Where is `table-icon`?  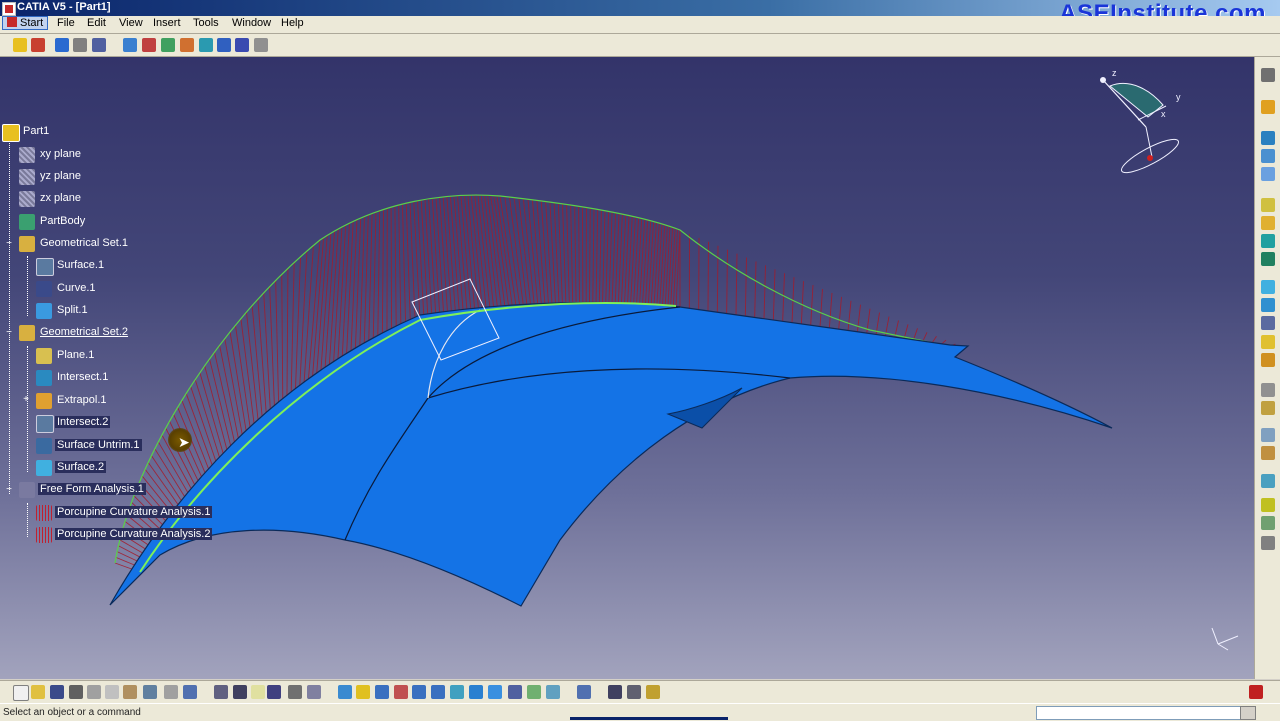 table-icon is located at coordinates (274, 692).